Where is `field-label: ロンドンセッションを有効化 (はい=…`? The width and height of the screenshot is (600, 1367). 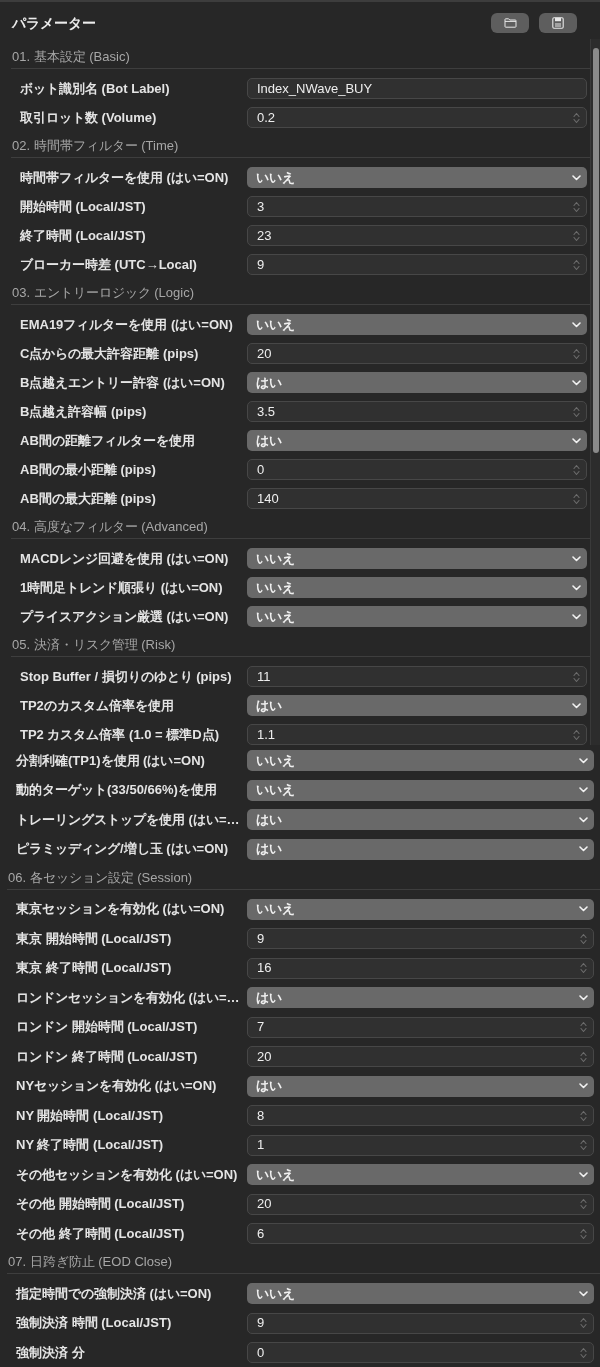 field-label: ロンドンセッションを有効化 (はい=… is located at coordinates (128, 997).